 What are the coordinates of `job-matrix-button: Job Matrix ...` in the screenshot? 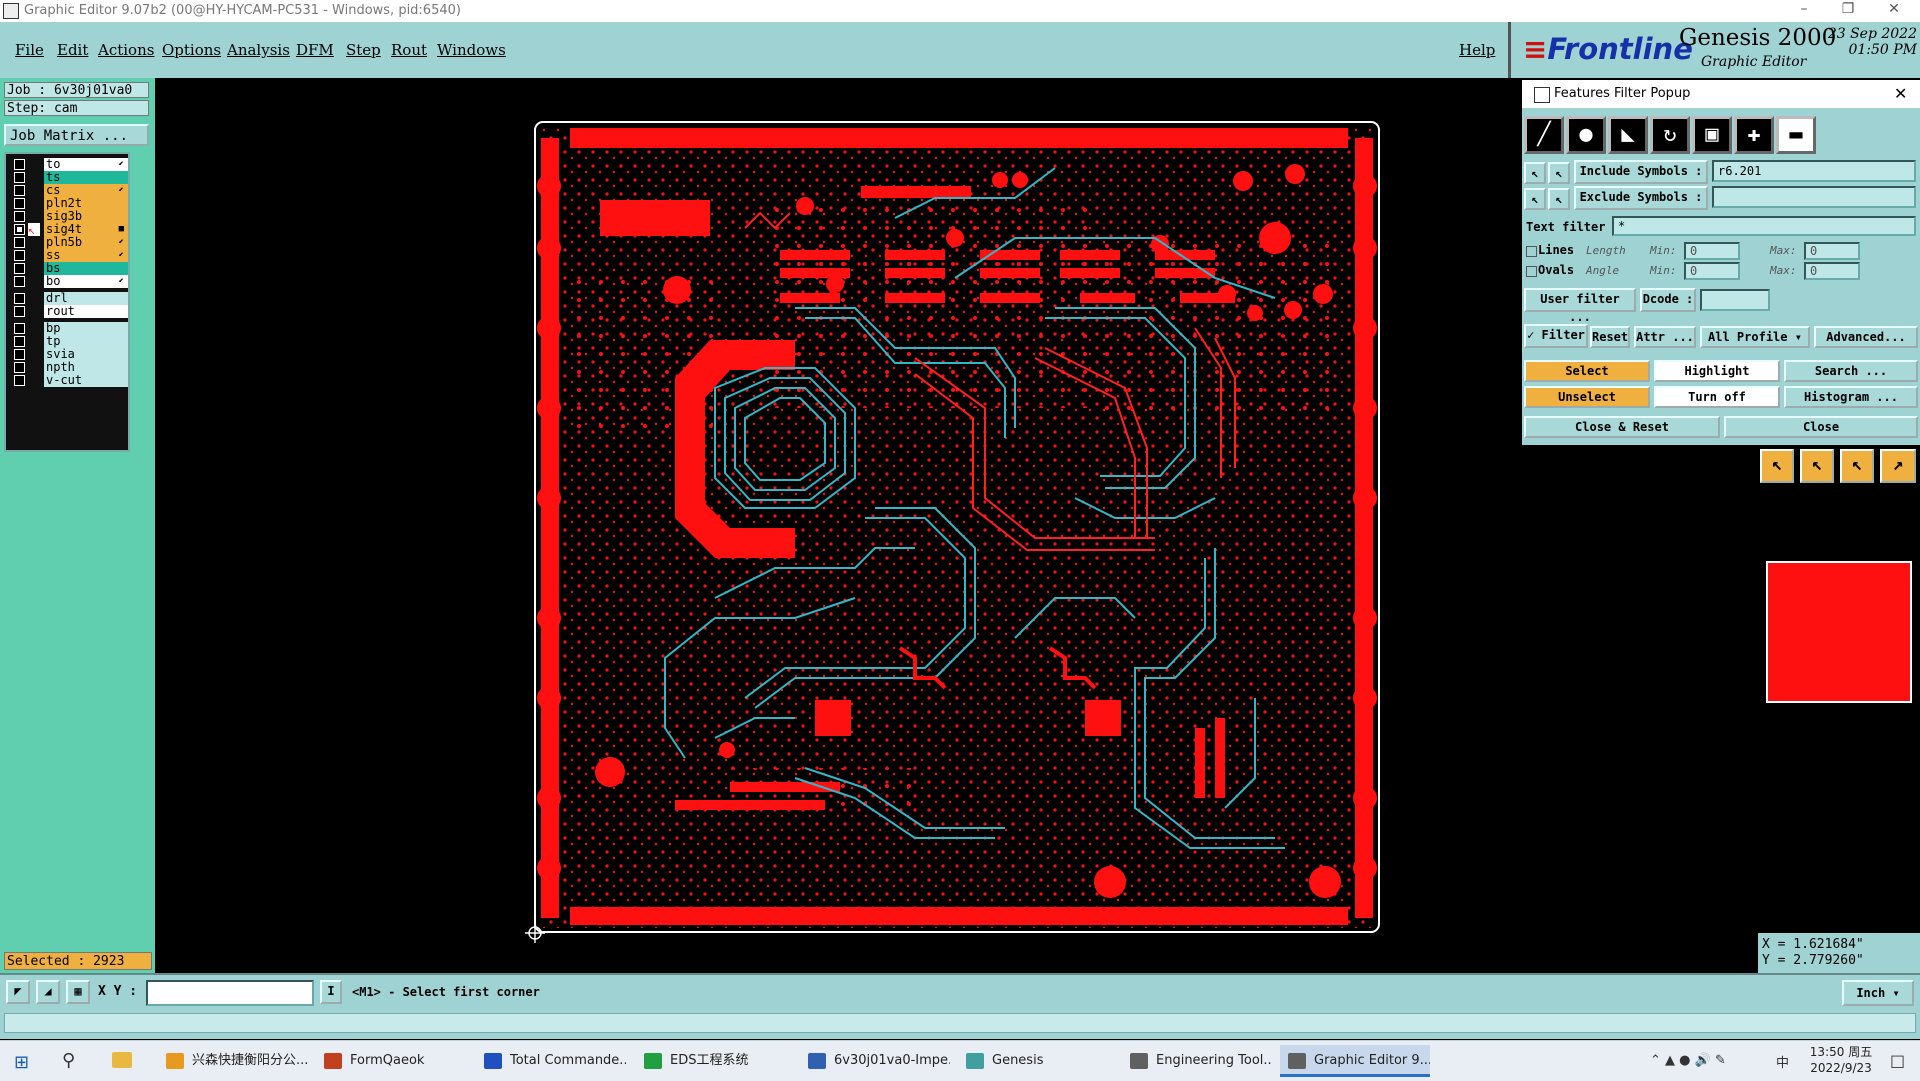 It's located at (76, 135).